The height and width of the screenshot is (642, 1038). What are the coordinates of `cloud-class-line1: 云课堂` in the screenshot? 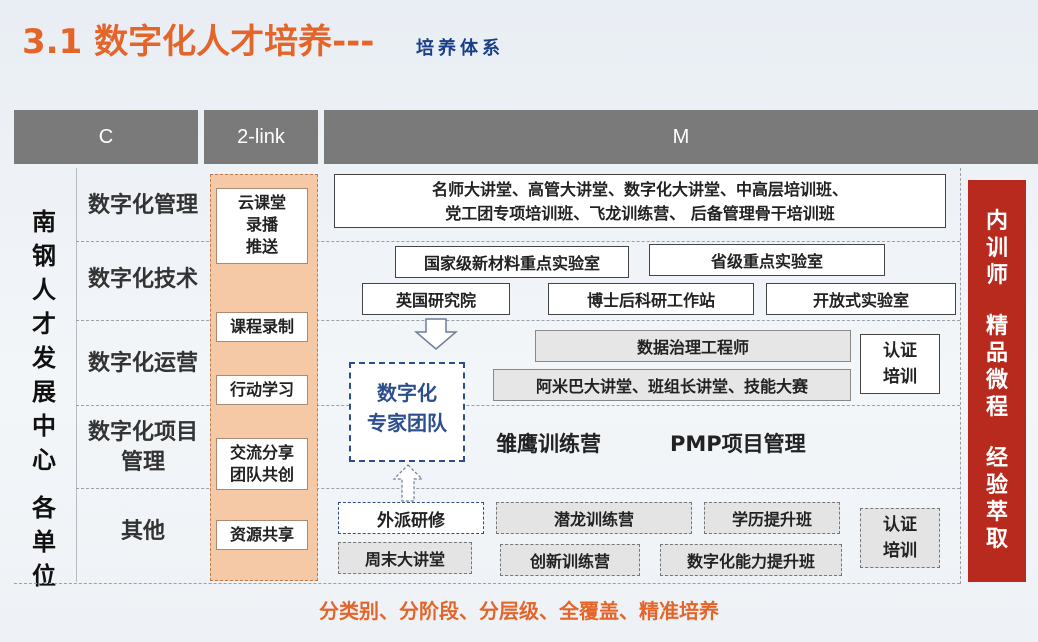 It's located at (261, 202).